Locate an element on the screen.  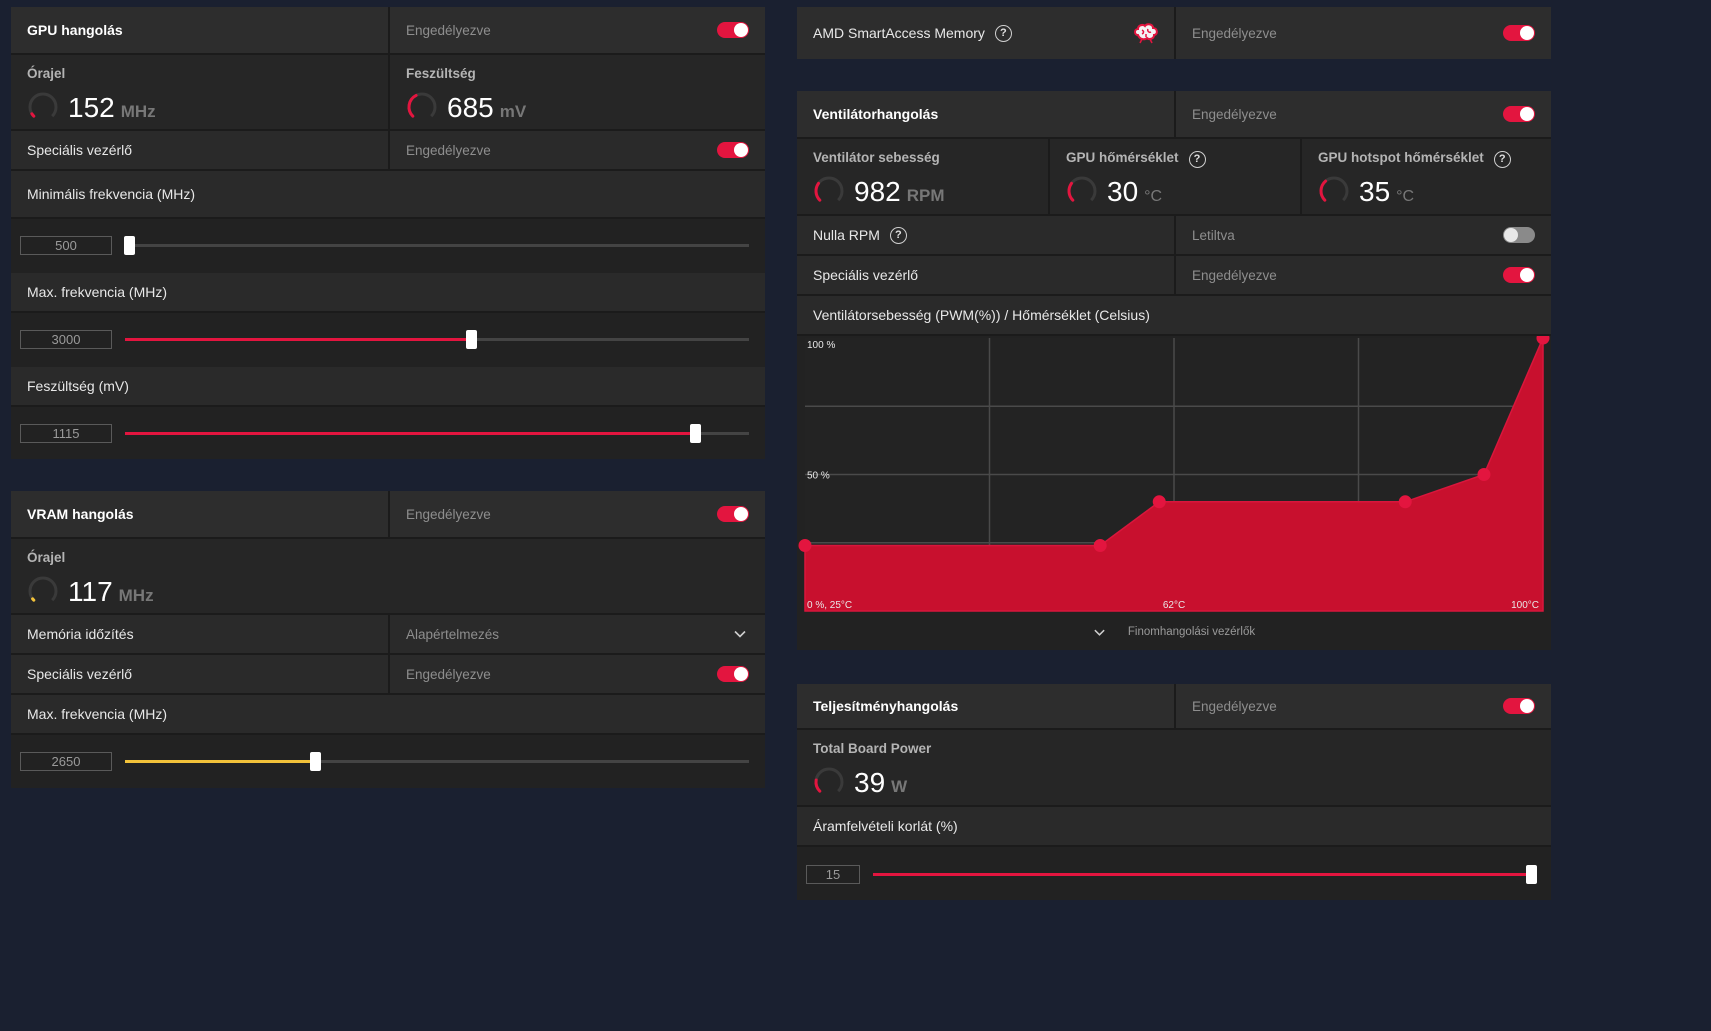
gpu-special-label: Speciális vezérlő is located at coordinates (80, 150).